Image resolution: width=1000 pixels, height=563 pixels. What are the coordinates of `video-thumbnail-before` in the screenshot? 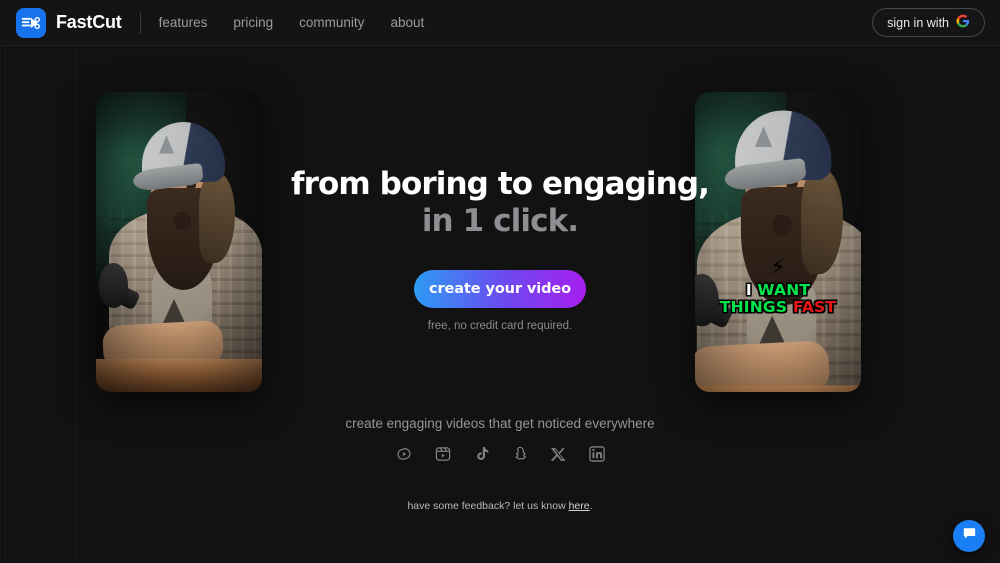 It's located at (179, 242).